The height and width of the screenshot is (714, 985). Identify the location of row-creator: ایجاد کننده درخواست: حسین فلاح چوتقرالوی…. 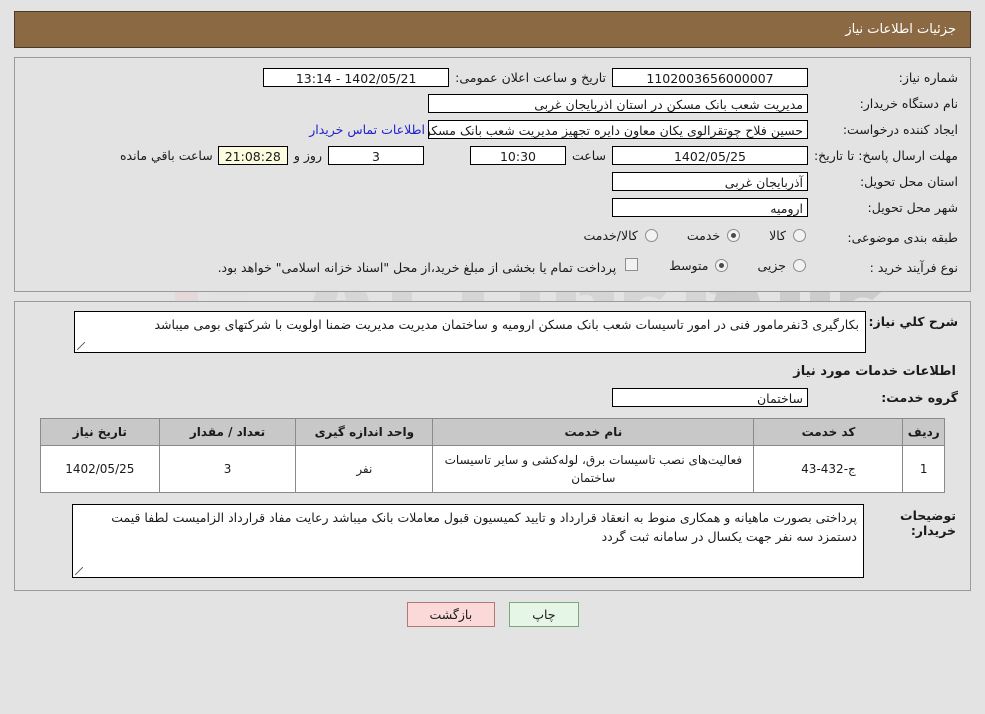
(492, 130).